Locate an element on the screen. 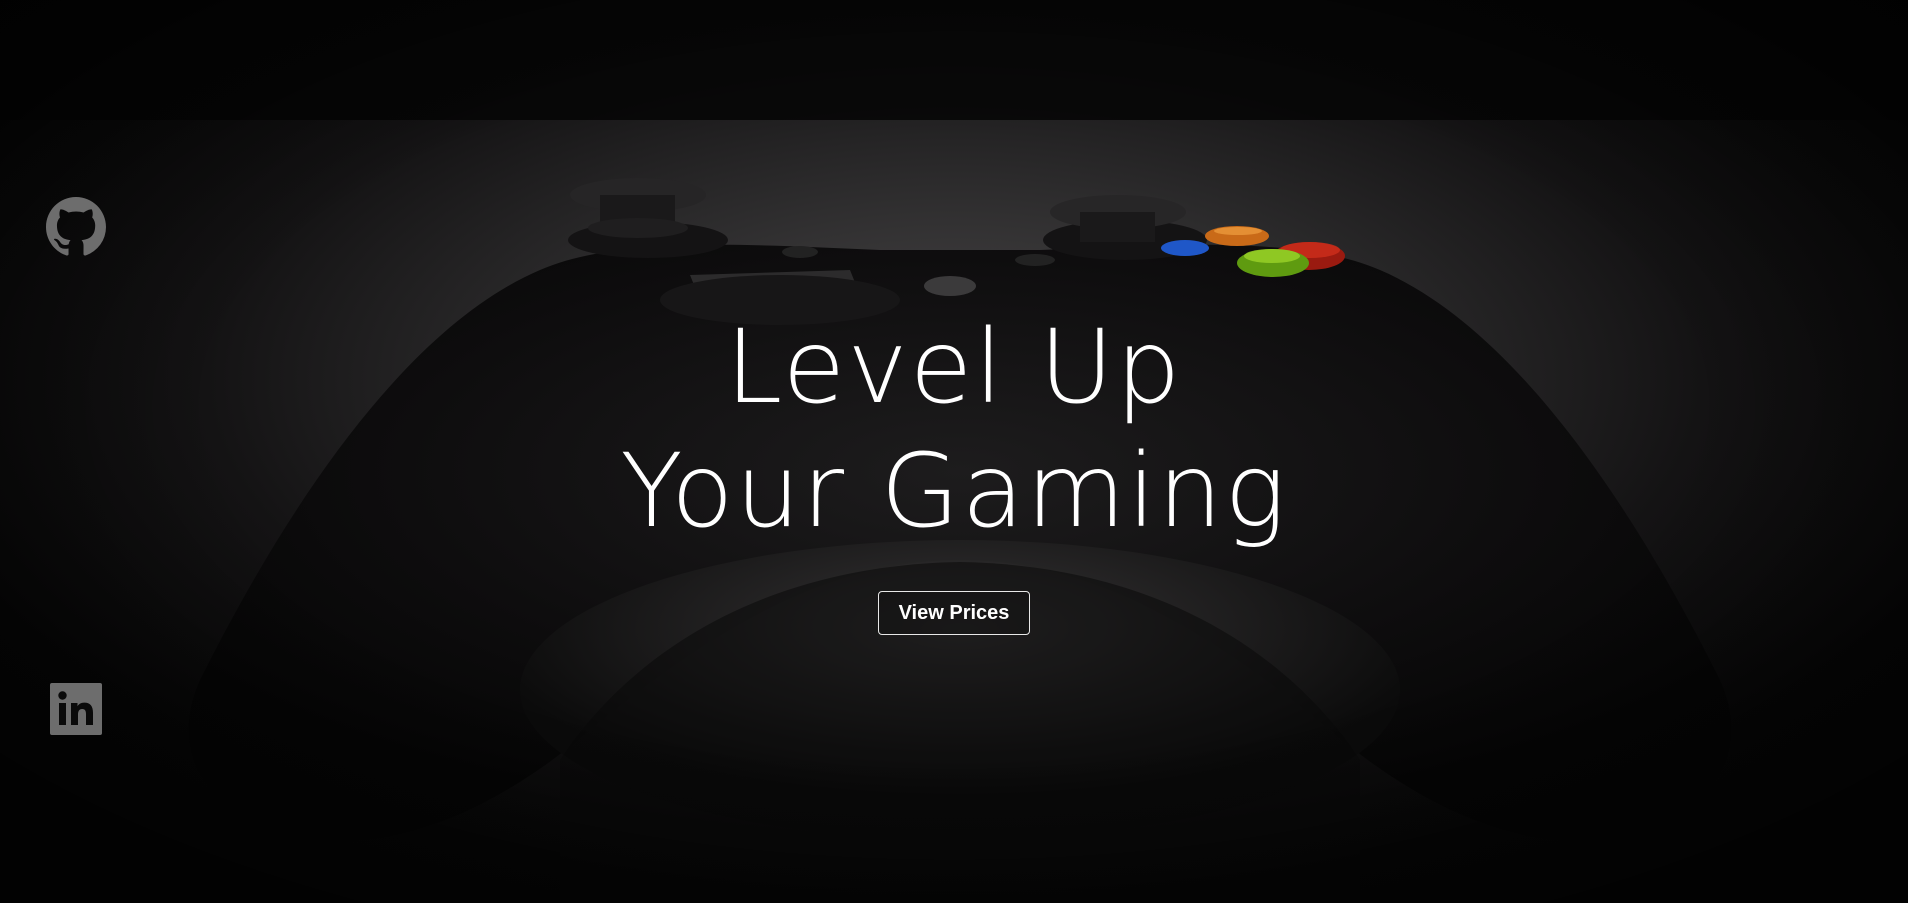 The height and width of the screenshot is (903, 1908). github-icon is located at coordinates (76, 226).